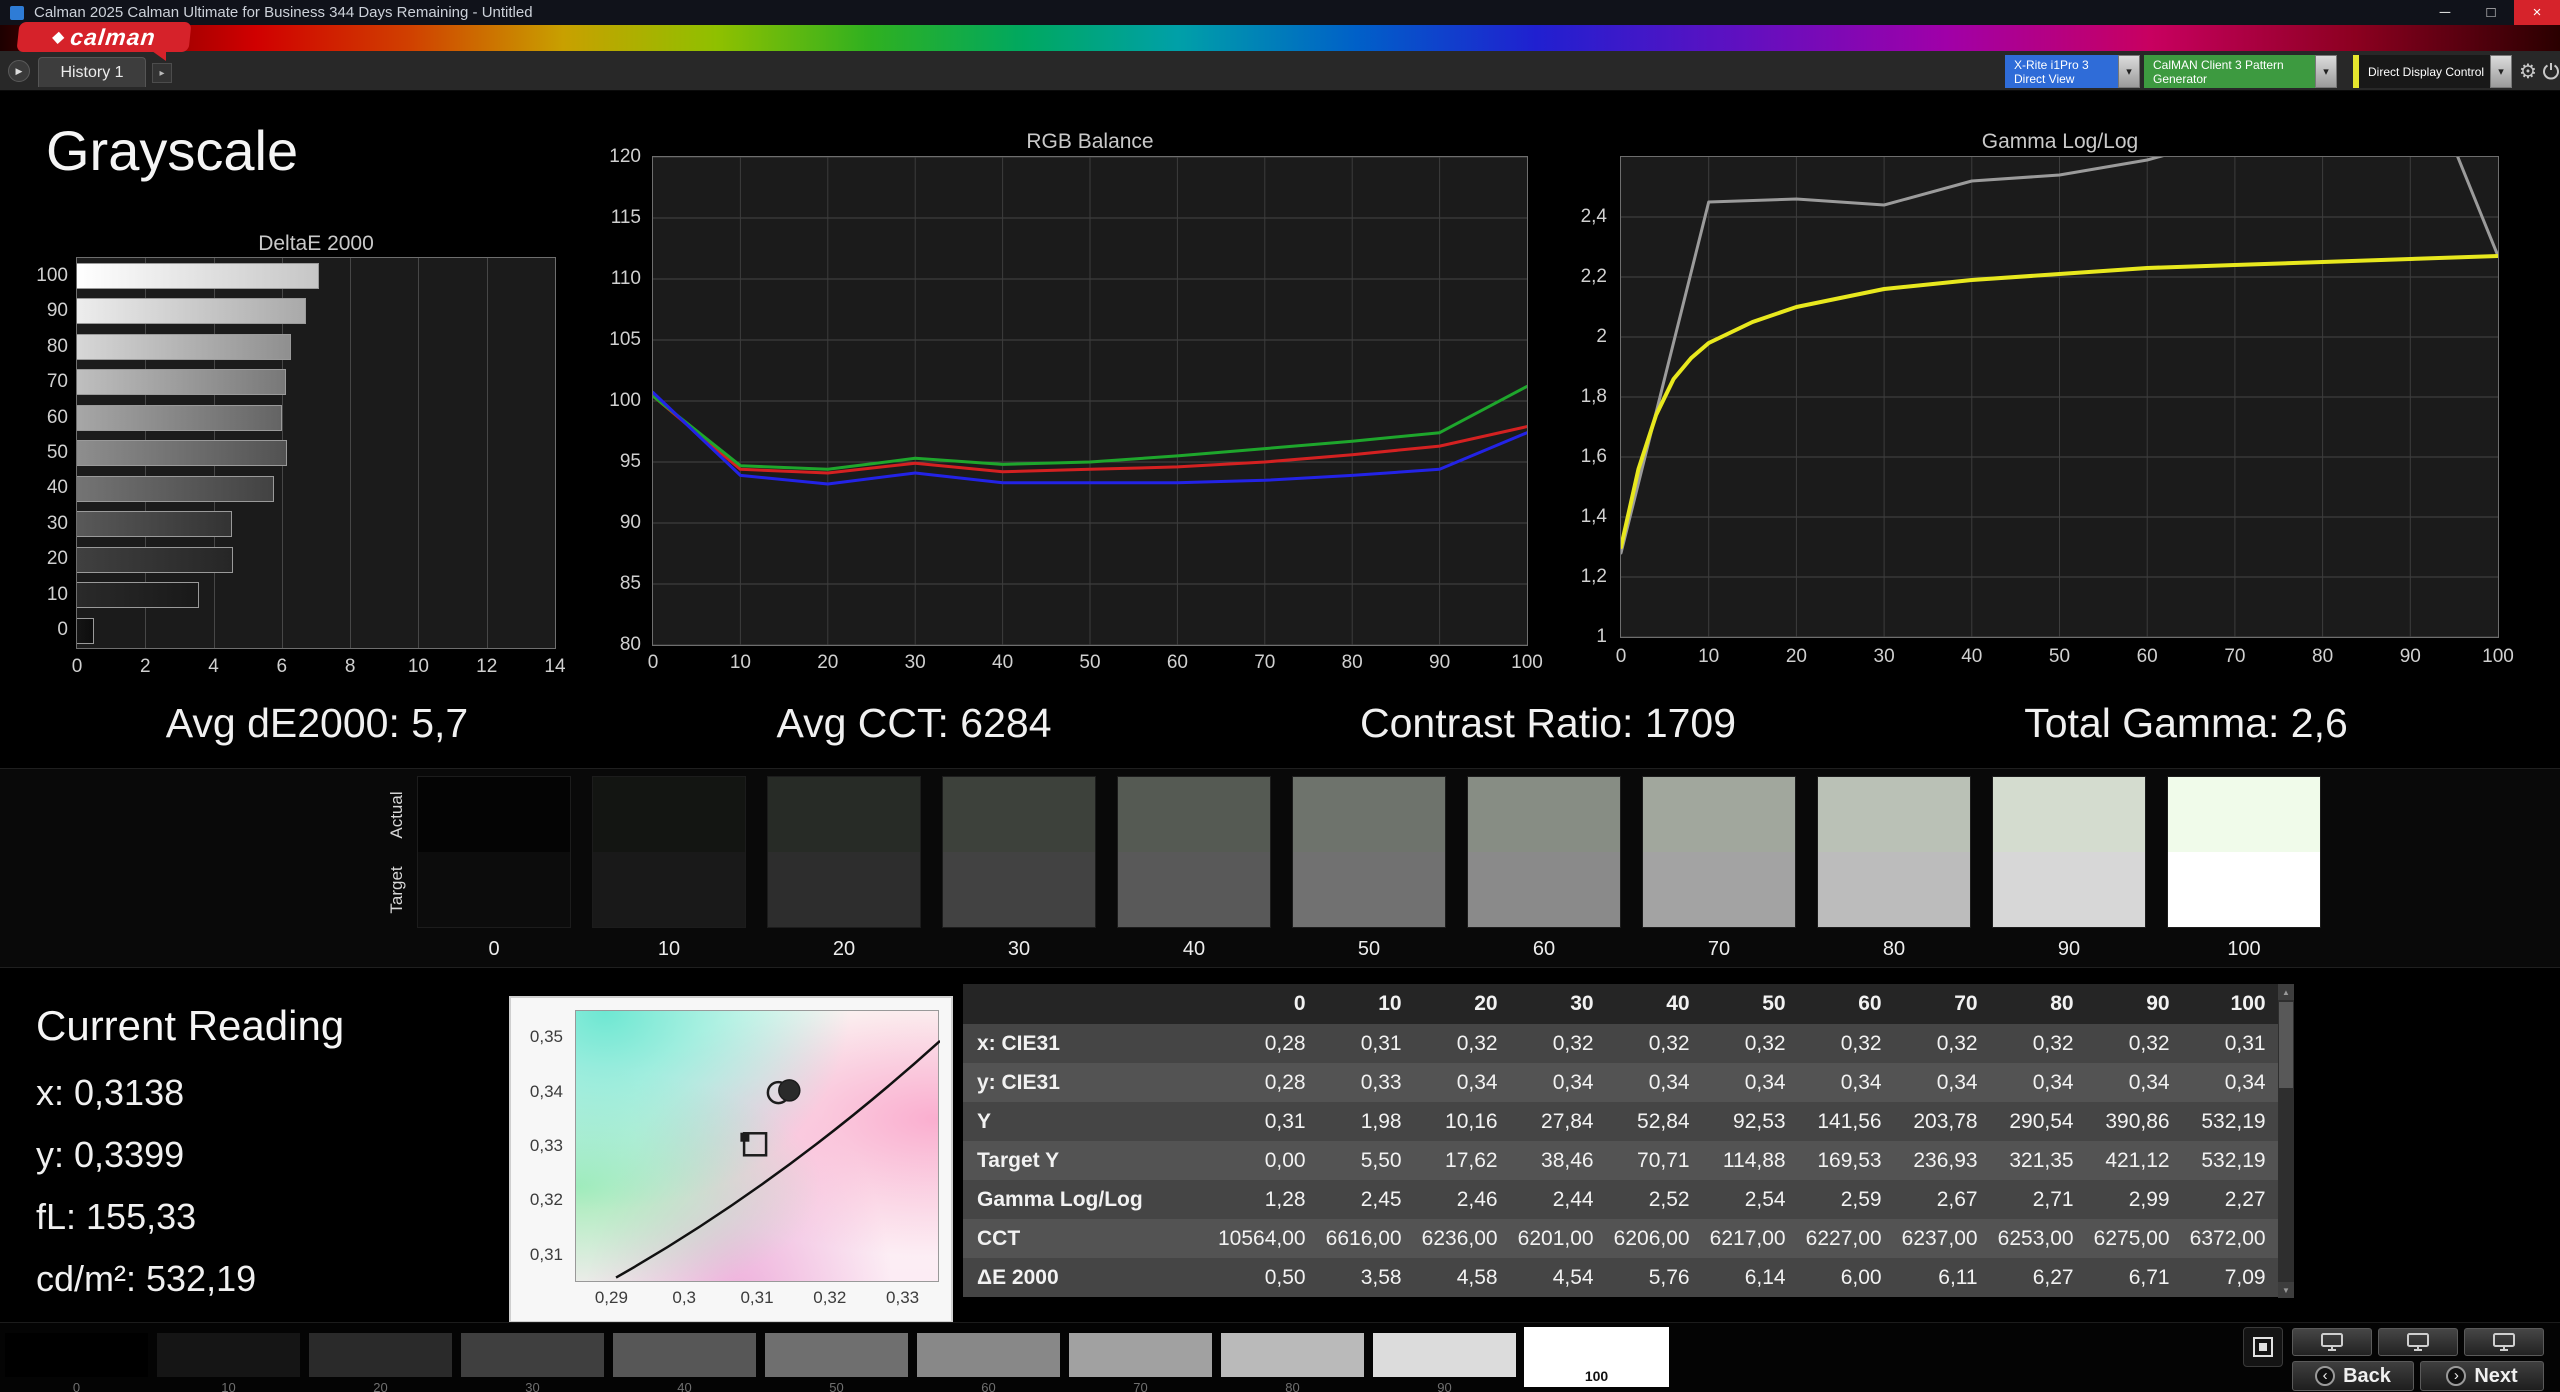 The image size is (2560, 1392). What do you see at coordinates (2286, 992) in the screenshot?
I see `scroll-up-button: ▲` at bounding box center [2286, 992].